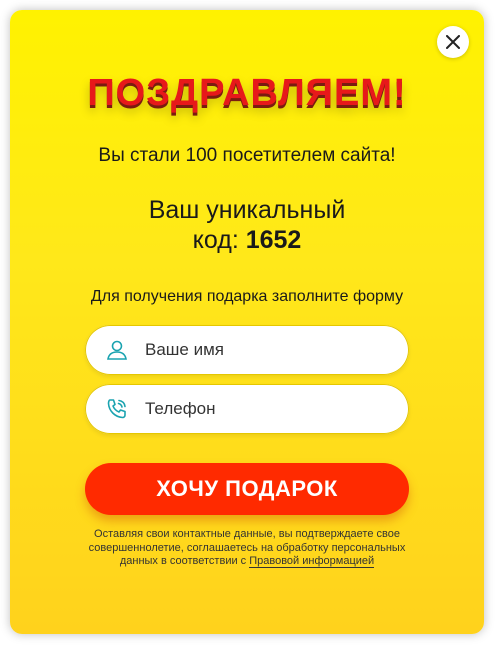 Image resolution: width=495 pixels, height=645 pixels. What do you see at coordinates (184, 349) in the screenshot?
I see `name-placeholder: Ваше имя` at bounding box center [184, 349].